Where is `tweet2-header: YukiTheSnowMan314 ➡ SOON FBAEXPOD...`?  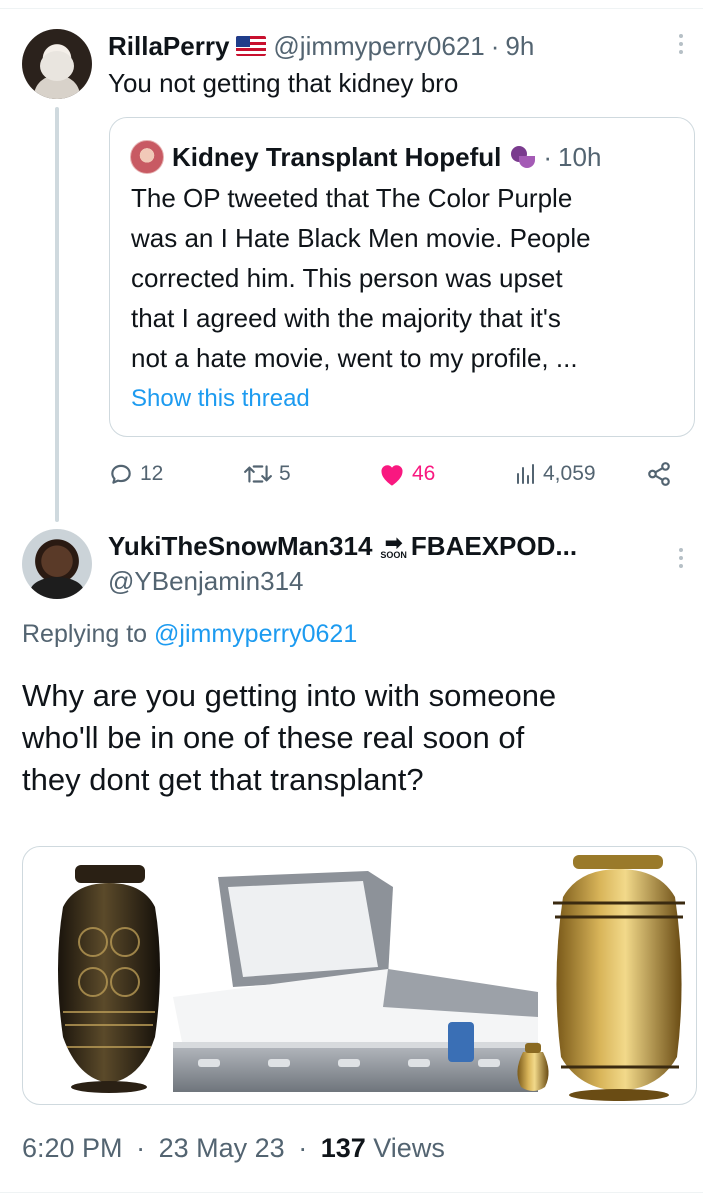
tweet2-header: YukiTheSnowMan314 ➡ SOON FBAEXPOD... is located at coordinates (342, 546).